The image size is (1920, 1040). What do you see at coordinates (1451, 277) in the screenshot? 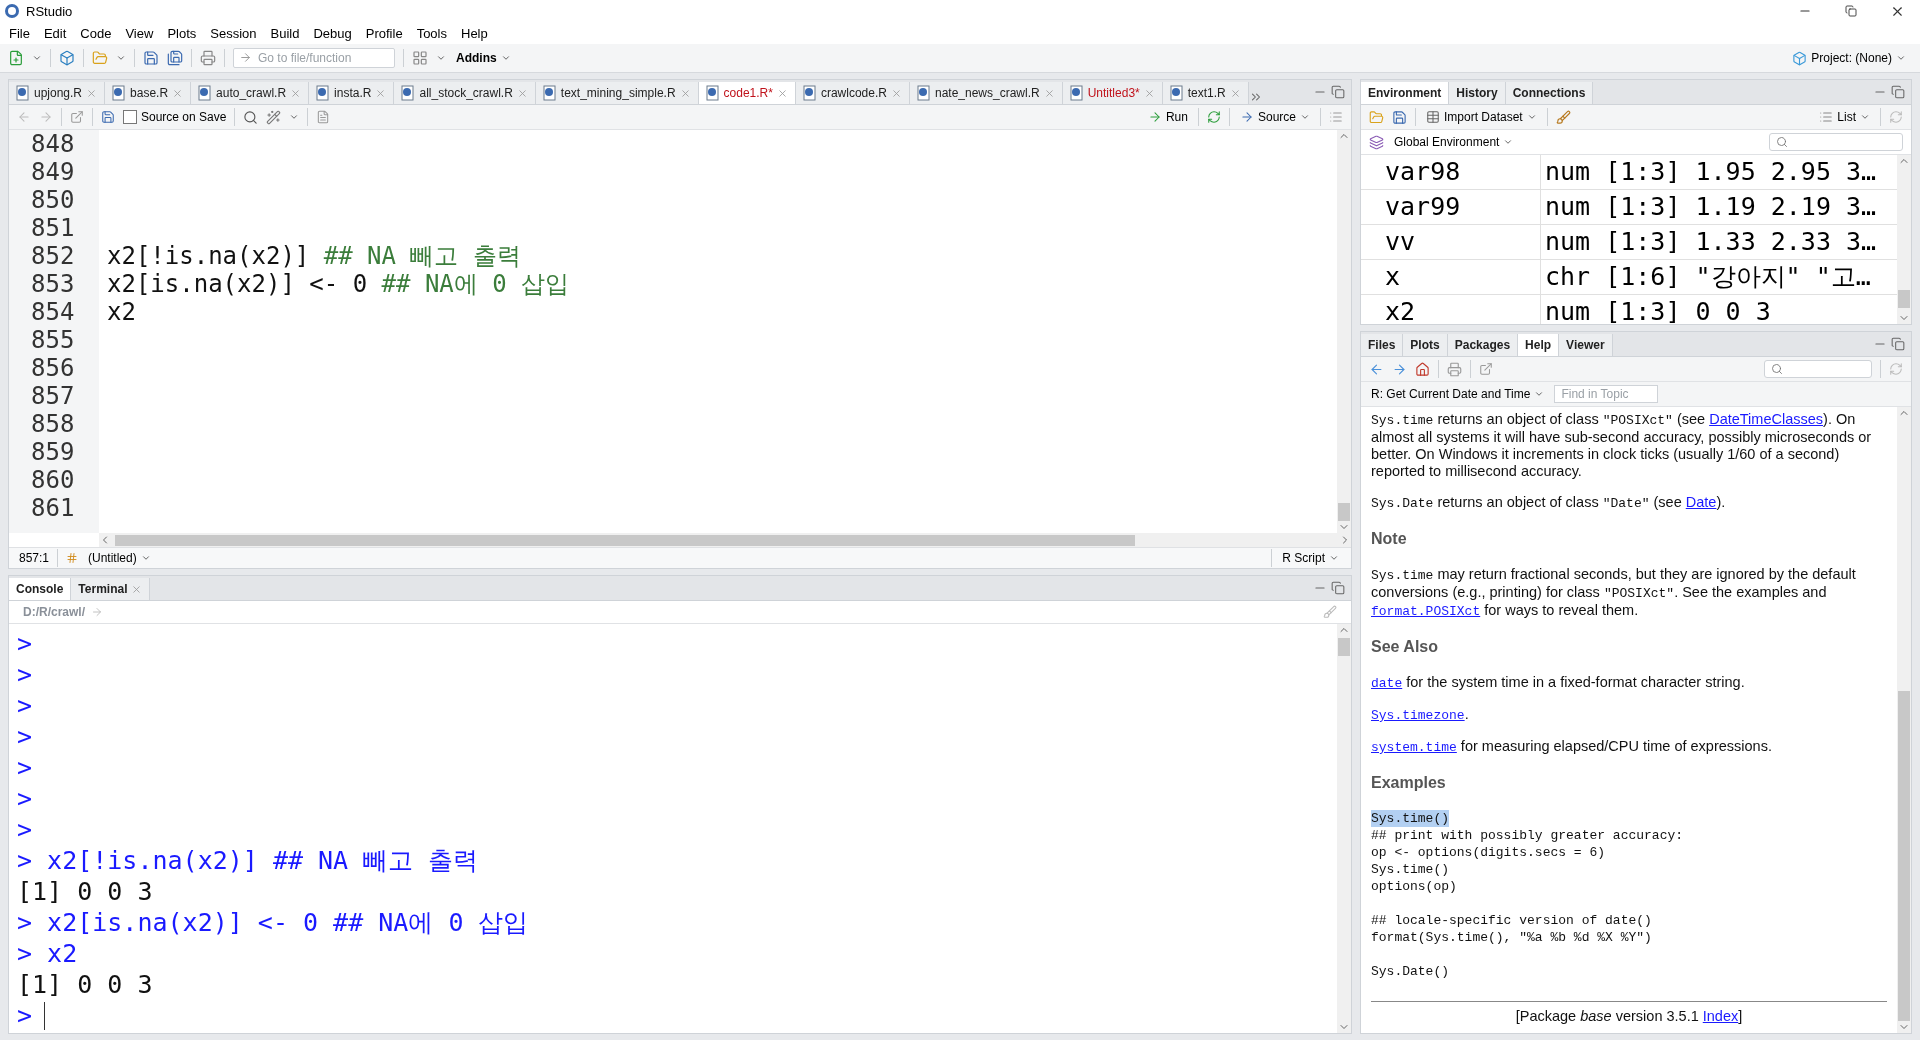
I see `variable-name: x` at bounding box center [1451, 277].